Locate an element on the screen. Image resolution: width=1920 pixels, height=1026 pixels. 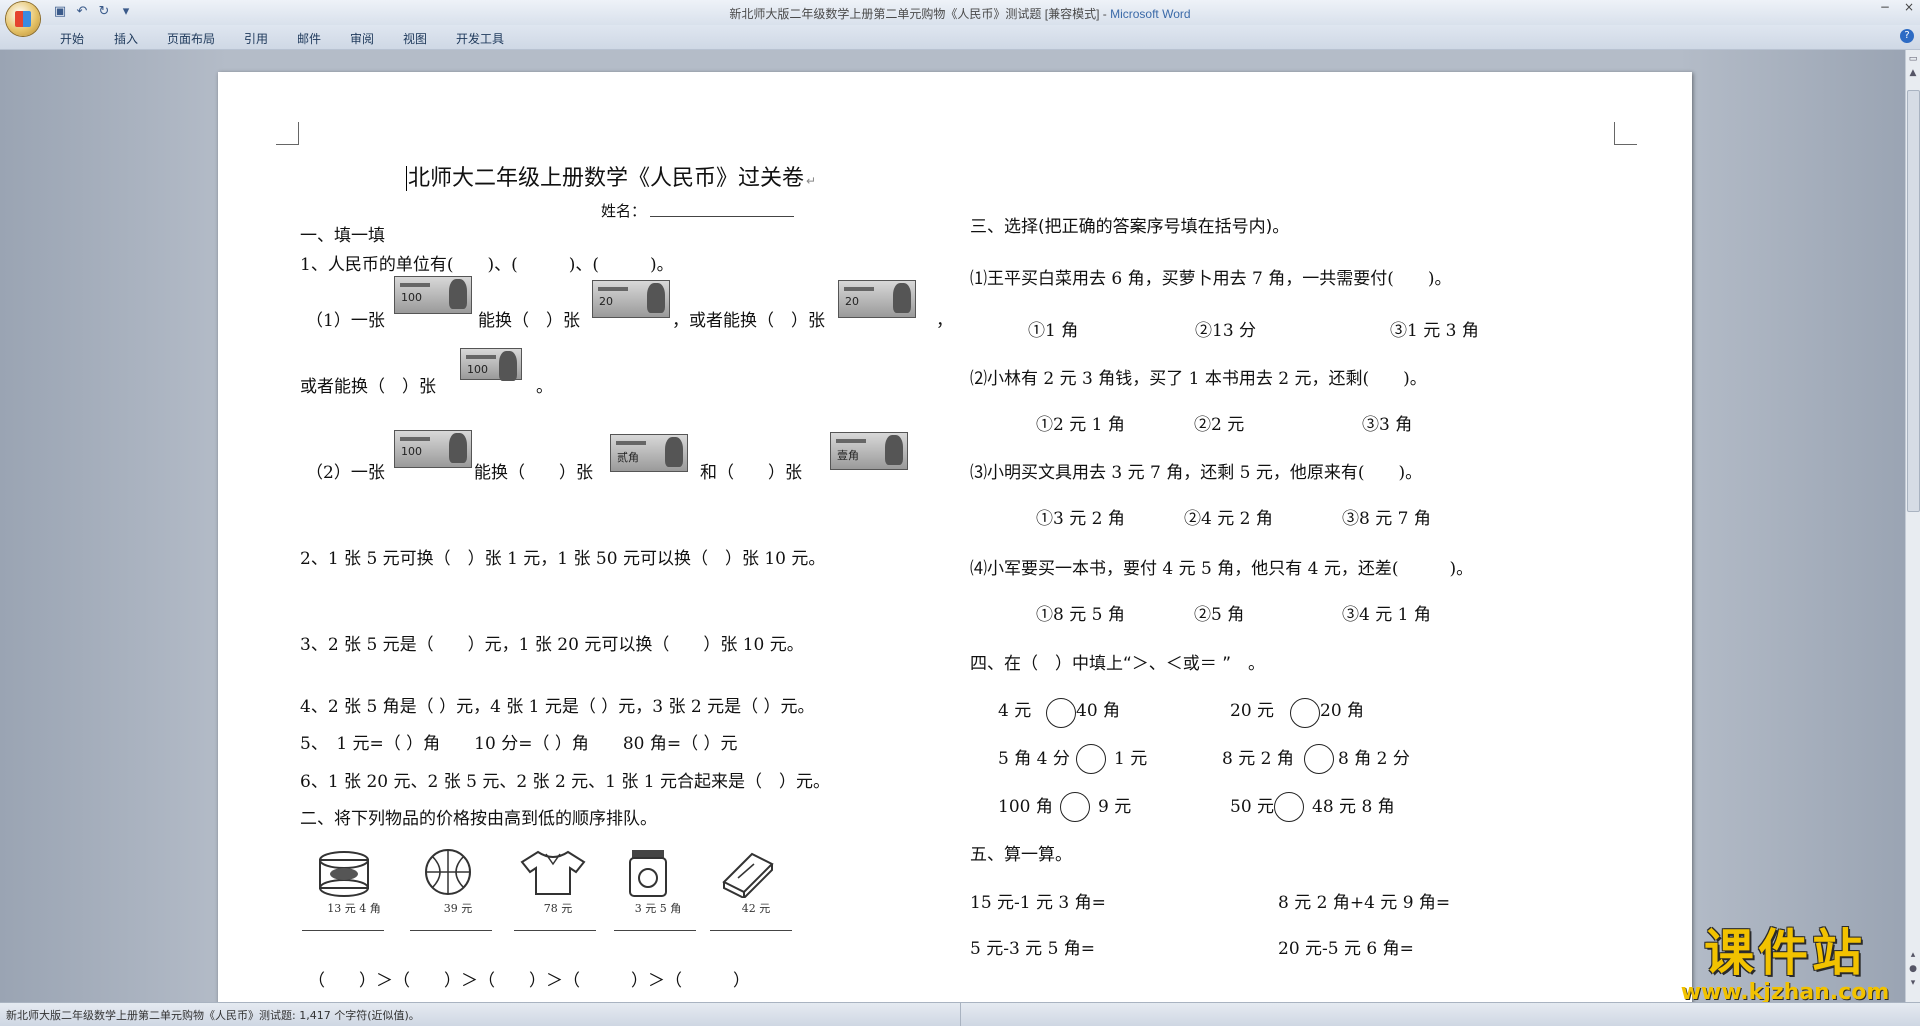
compare-right: 1 元 is located at coordinates (1131, 759).